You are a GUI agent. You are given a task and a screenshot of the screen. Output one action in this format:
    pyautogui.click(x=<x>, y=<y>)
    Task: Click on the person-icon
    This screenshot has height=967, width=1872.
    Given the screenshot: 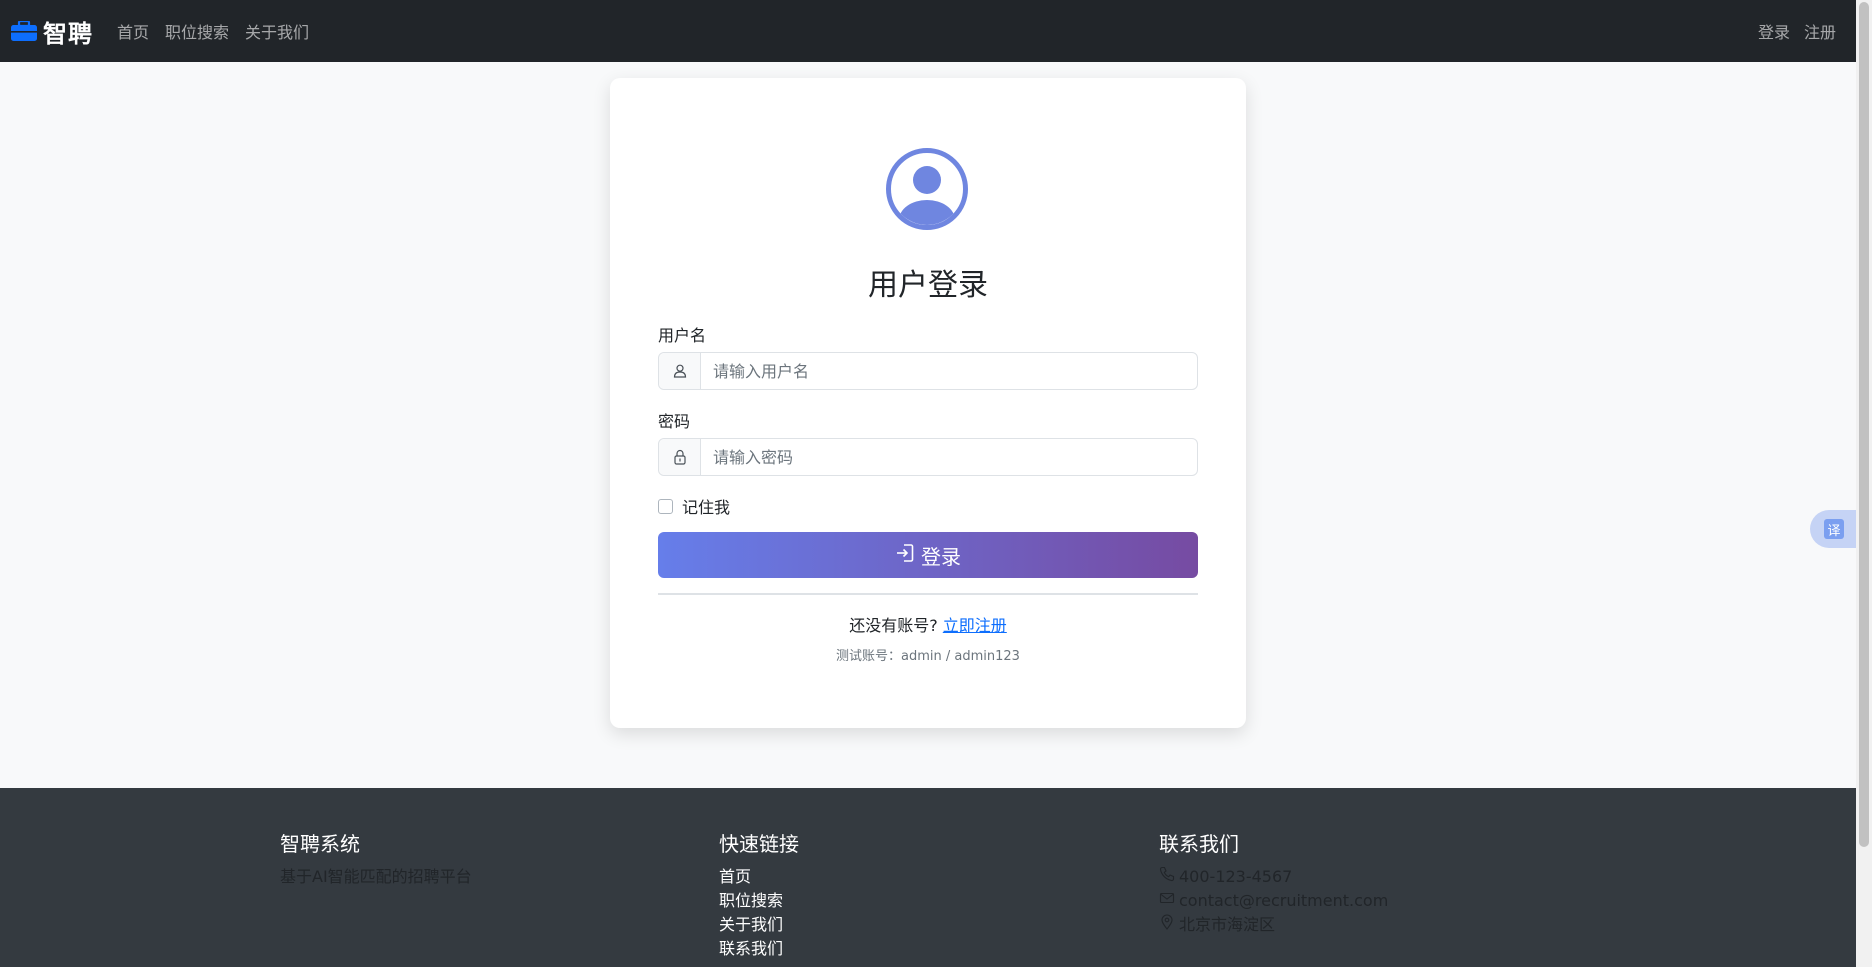 What is the action you would take?
    pyautogui.click(x=680, y=371)
    